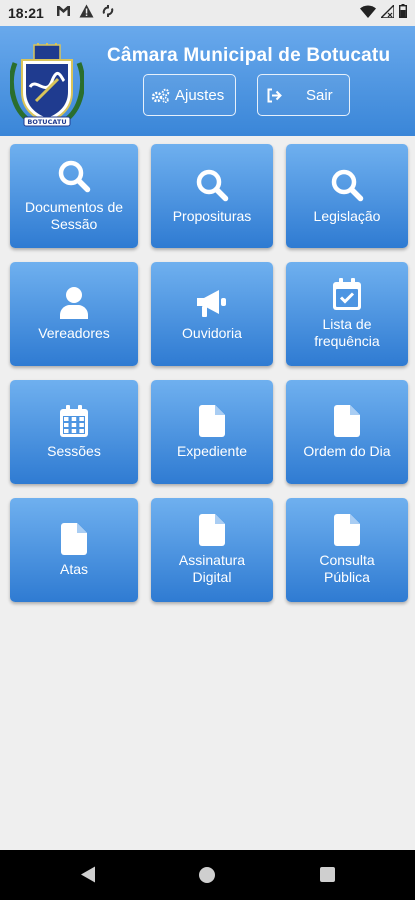  What do you see at coordinates (108, 11) in the screenshot?
I see `sync-icon` at bounding box center [108, 11].